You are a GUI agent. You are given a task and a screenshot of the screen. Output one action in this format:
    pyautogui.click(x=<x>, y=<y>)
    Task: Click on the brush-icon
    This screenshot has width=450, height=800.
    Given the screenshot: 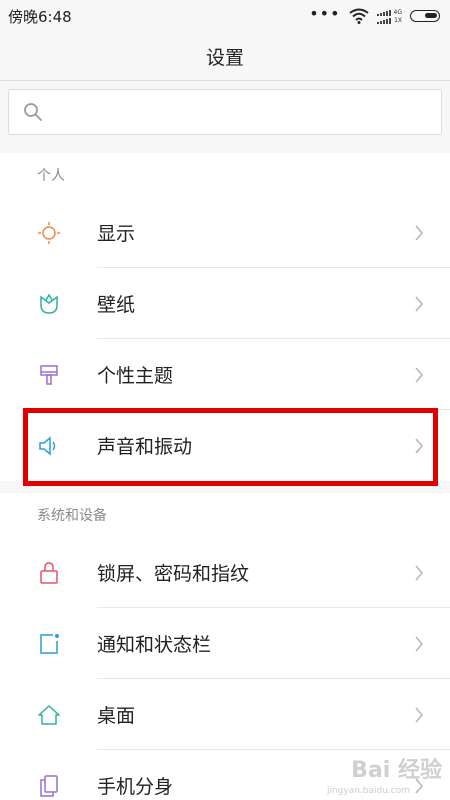 What is the action you would take?
    pyautogui.click(x=49, y=375)
    